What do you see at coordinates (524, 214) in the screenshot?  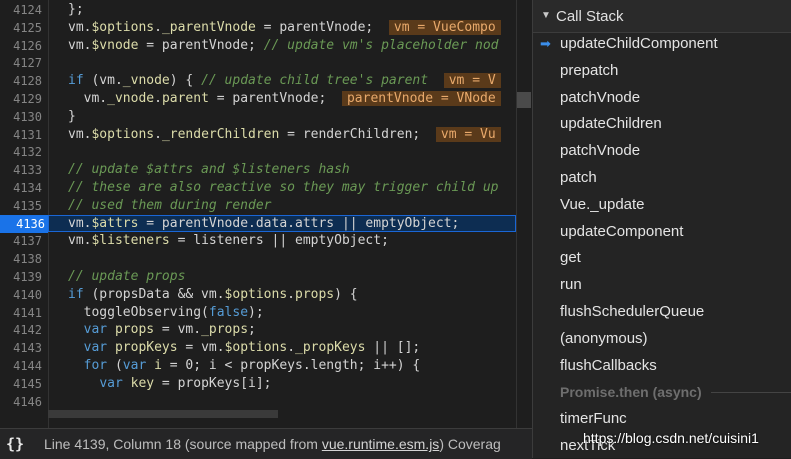 I see `vertical-scrollbar` at bounding box center [524, 214].